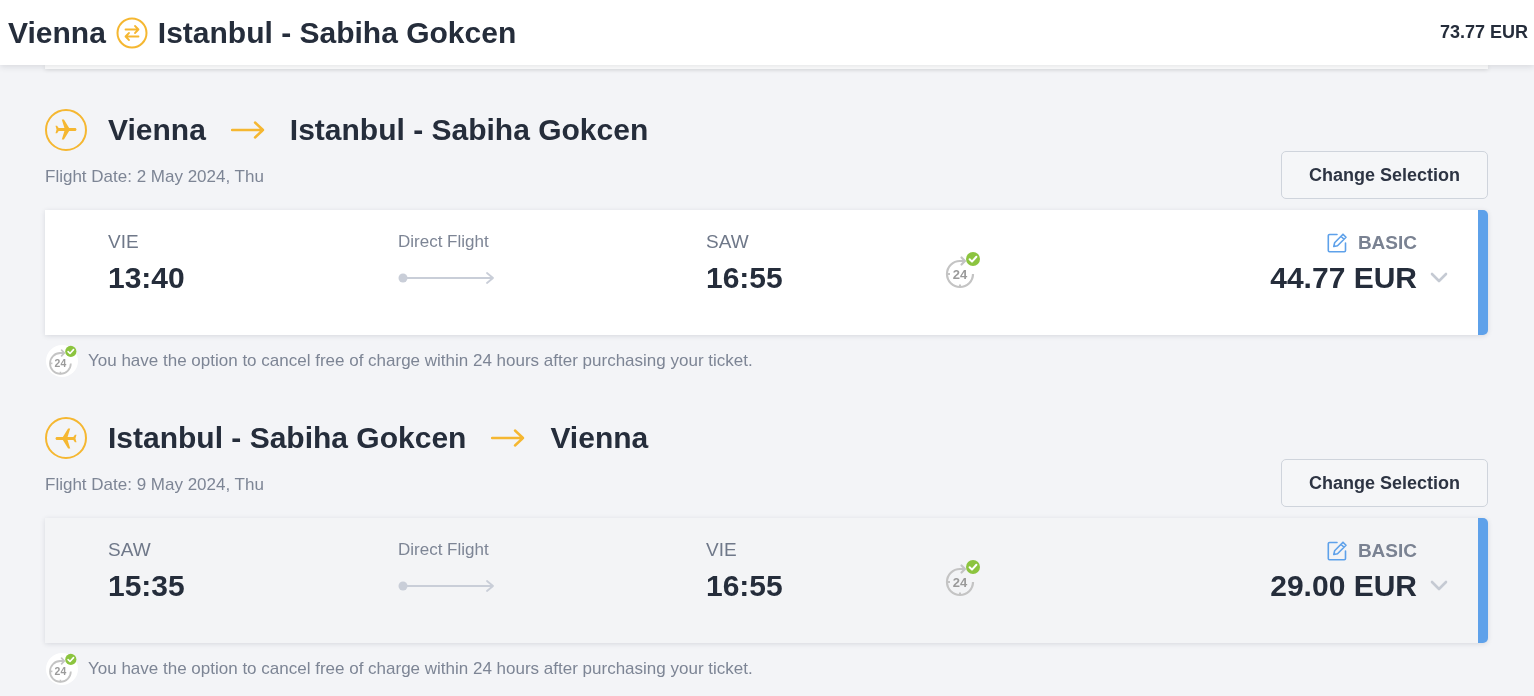 The height and width of the screenshot is (696, 1534). Describe the element at coordinates (722, 550) in the screenshot. I see `arrival-airport-code: VIE` at that location.